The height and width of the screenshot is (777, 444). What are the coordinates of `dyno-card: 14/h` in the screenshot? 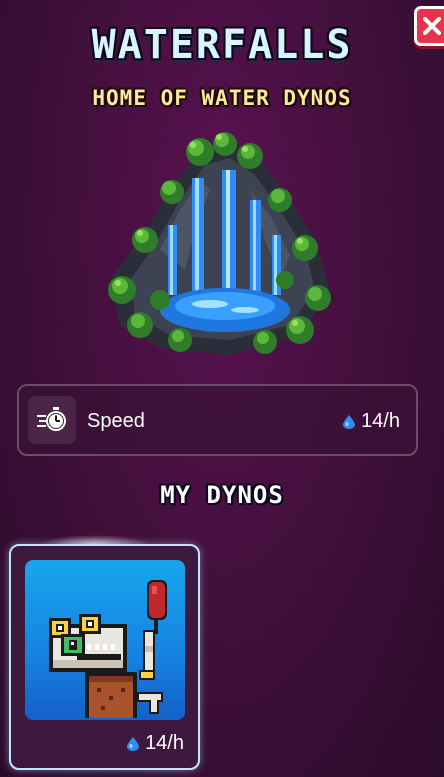 It's located at (104, 657).